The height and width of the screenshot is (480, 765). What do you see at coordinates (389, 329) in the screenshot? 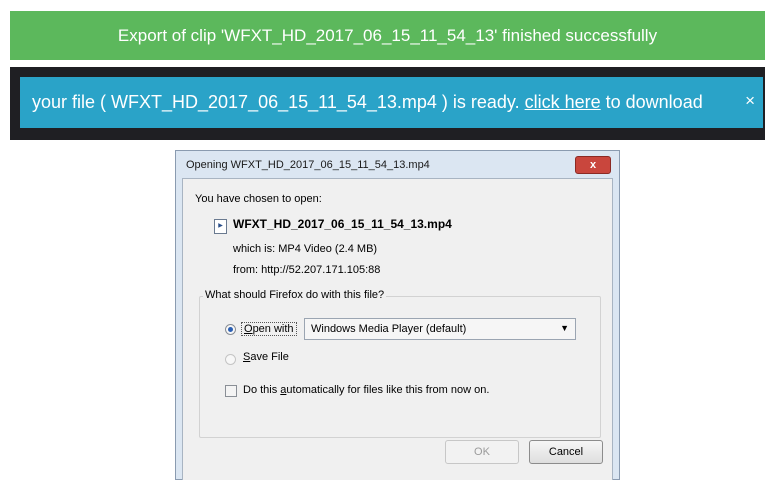
I see `application-select-value: Windows Media Player (default)` at bounding box center [389, 329].